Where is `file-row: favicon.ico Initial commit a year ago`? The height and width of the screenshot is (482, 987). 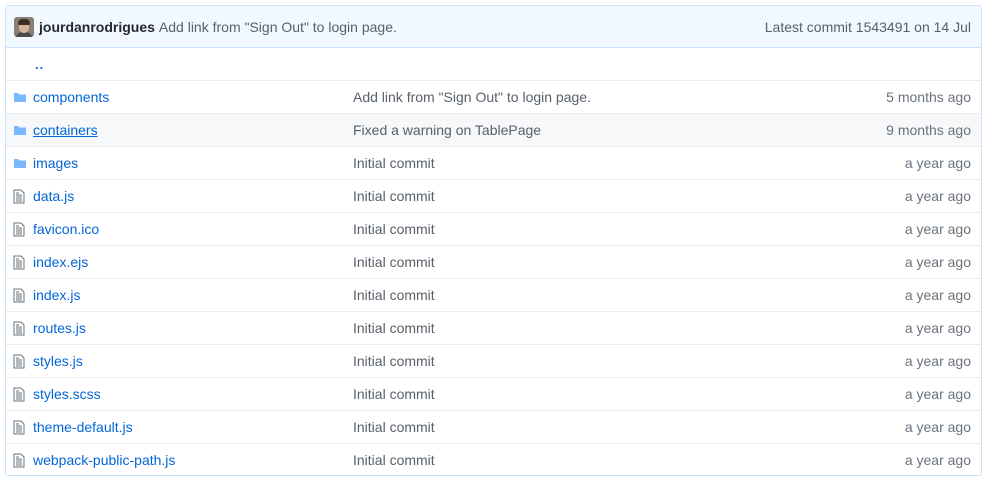
file-row: favicon.ico Initial commit a year ago is located at coordinates (493, 228).